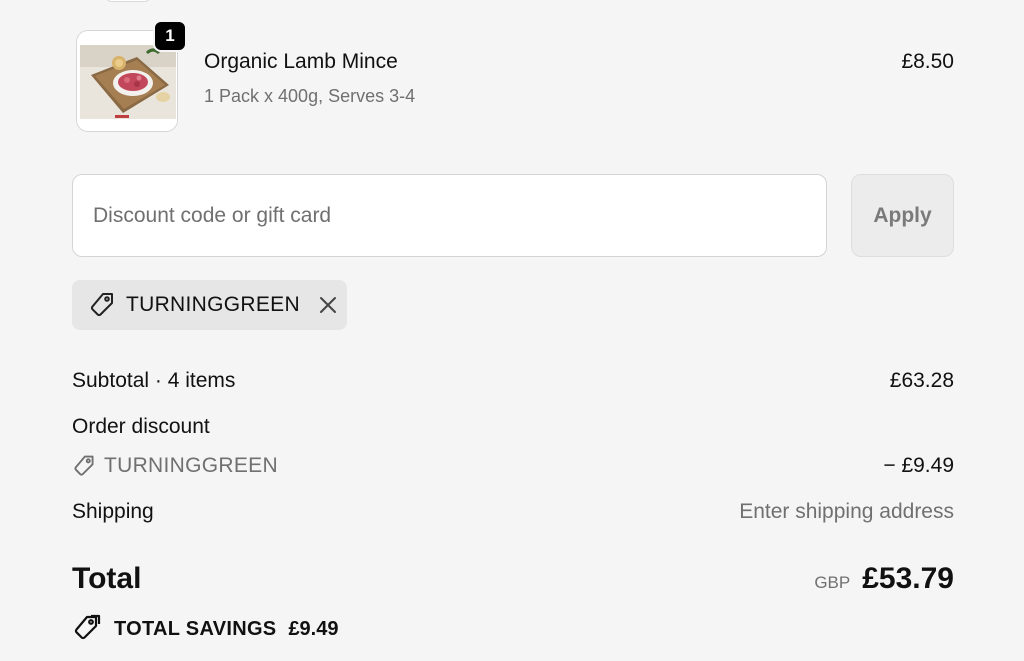  What do you see at coordinates (832, 582) in the screenshot?
I see `total-currency: GBP` at bounding box center [832, 582].